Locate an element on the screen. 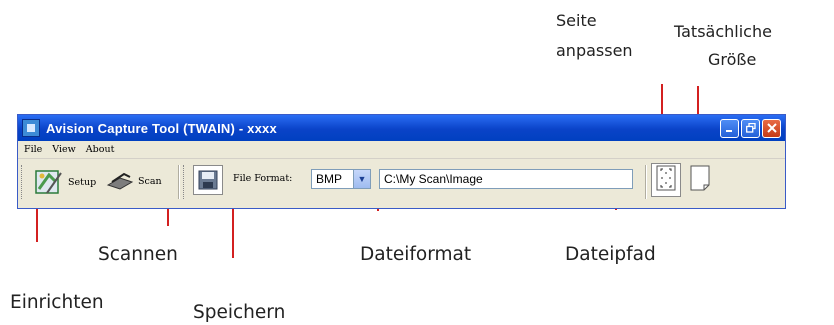 The height and width of the screenshot is (325, 834). chevron-down-icon: ▼ is located at coordinates (361, 179).